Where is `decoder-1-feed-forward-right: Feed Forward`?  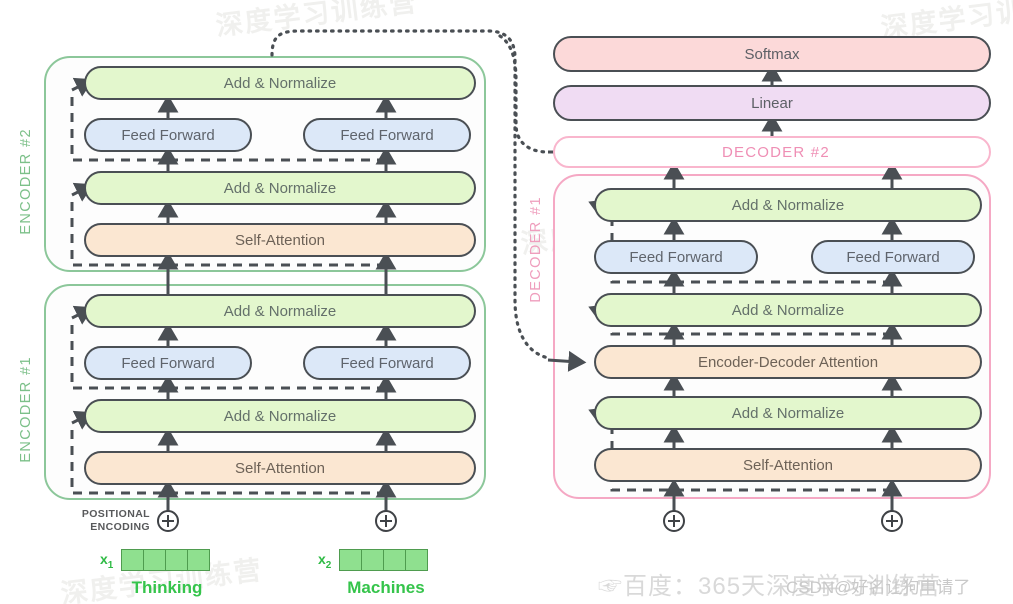 decoder-1-feed-forward-right: Feed Forward is located at coordinates (893, 257).